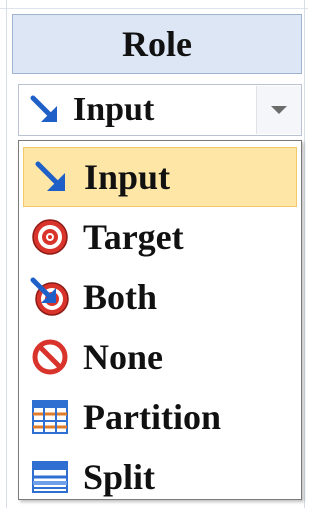 Image resolution: width=320 pixels, height=508 pixels. Describe the element at coordinates (133, 237) in the screenshot. I see `option-label: Target` at that location.